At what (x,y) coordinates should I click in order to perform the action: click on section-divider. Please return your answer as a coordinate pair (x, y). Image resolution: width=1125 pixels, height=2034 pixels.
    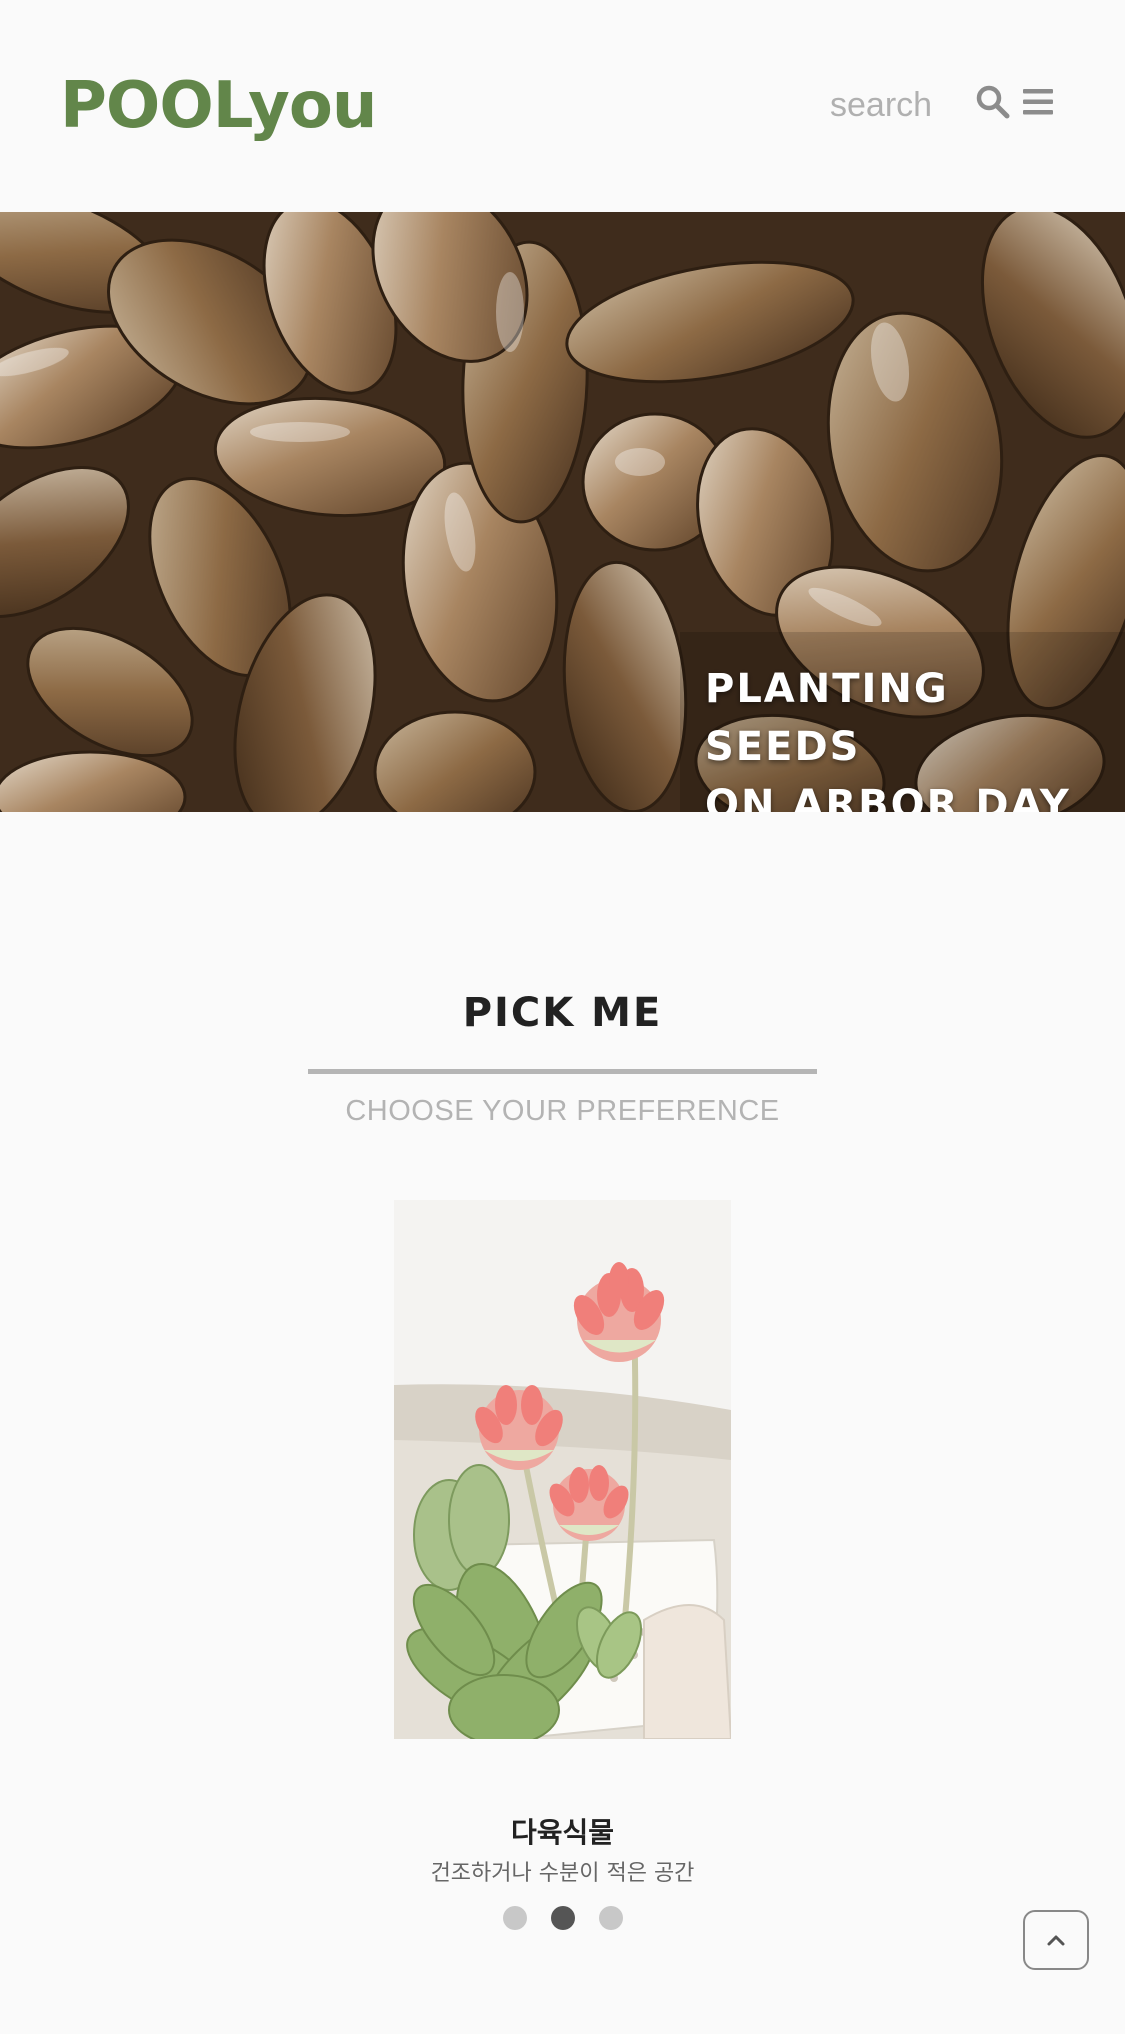
    Looking at the image, I should click on (562, 1071).